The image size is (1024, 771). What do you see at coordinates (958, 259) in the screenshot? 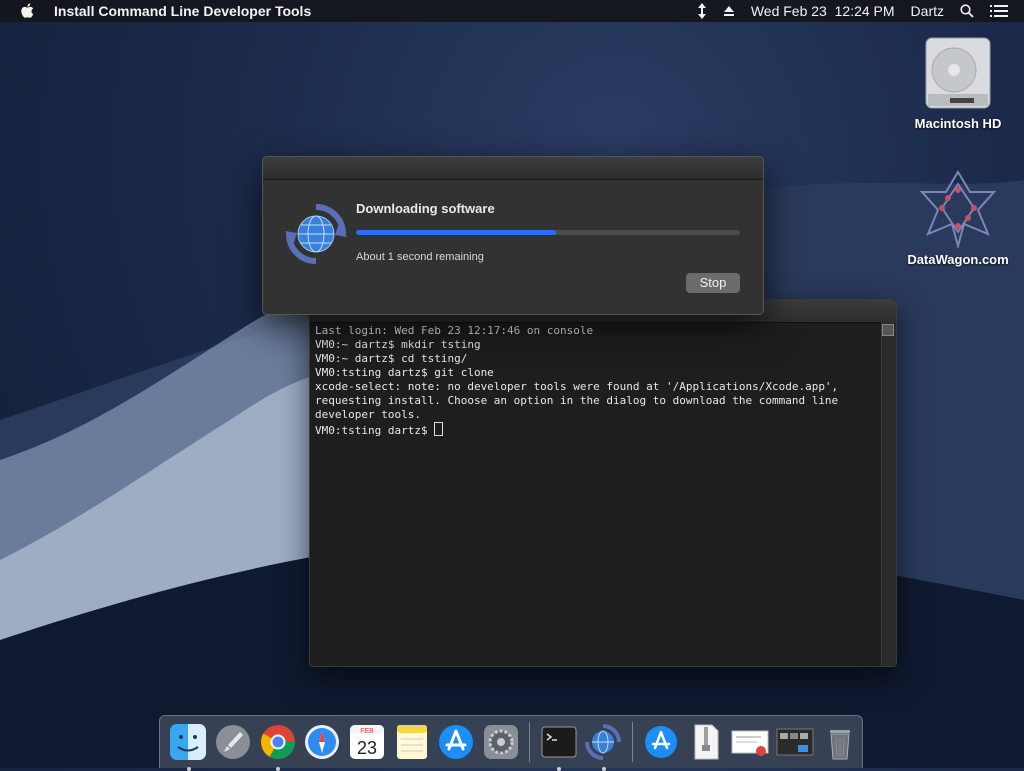
I see `desktop-icon-label: DataWagon.com` at bounding box center [958, 259].